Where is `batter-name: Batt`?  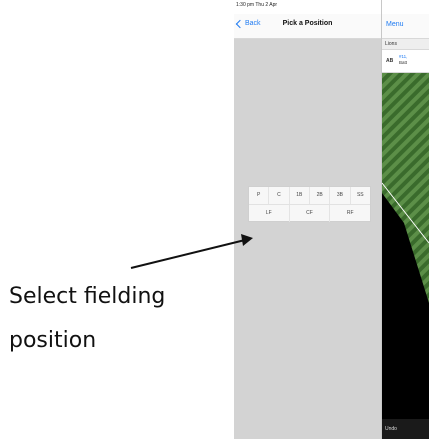 batter-name: Batt is located at coordinates (403, 62).